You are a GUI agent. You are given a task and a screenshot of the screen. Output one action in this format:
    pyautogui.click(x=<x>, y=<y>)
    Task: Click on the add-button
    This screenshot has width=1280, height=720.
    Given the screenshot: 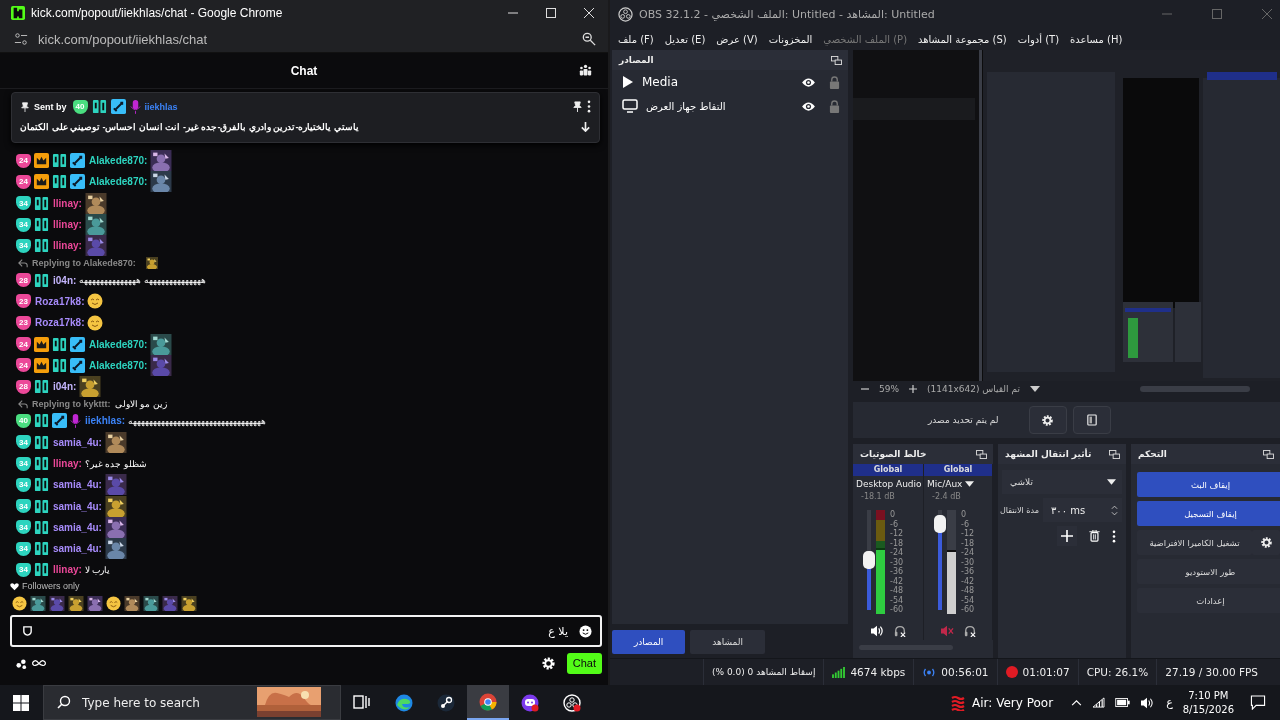 What is the action you would take?
    pyautogui.click(x=1067, y=536)
    